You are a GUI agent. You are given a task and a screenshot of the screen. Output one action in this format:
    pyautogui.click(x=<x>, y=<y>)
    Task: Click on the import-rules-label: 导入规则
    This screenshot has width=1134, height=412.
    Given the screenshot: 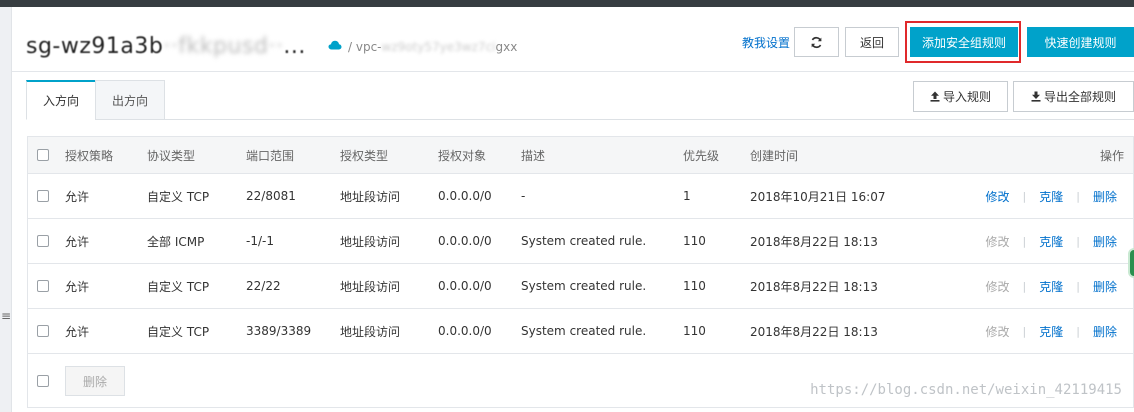 What is the action you would take?
    pyautogui.click(x=966, y=97)
    